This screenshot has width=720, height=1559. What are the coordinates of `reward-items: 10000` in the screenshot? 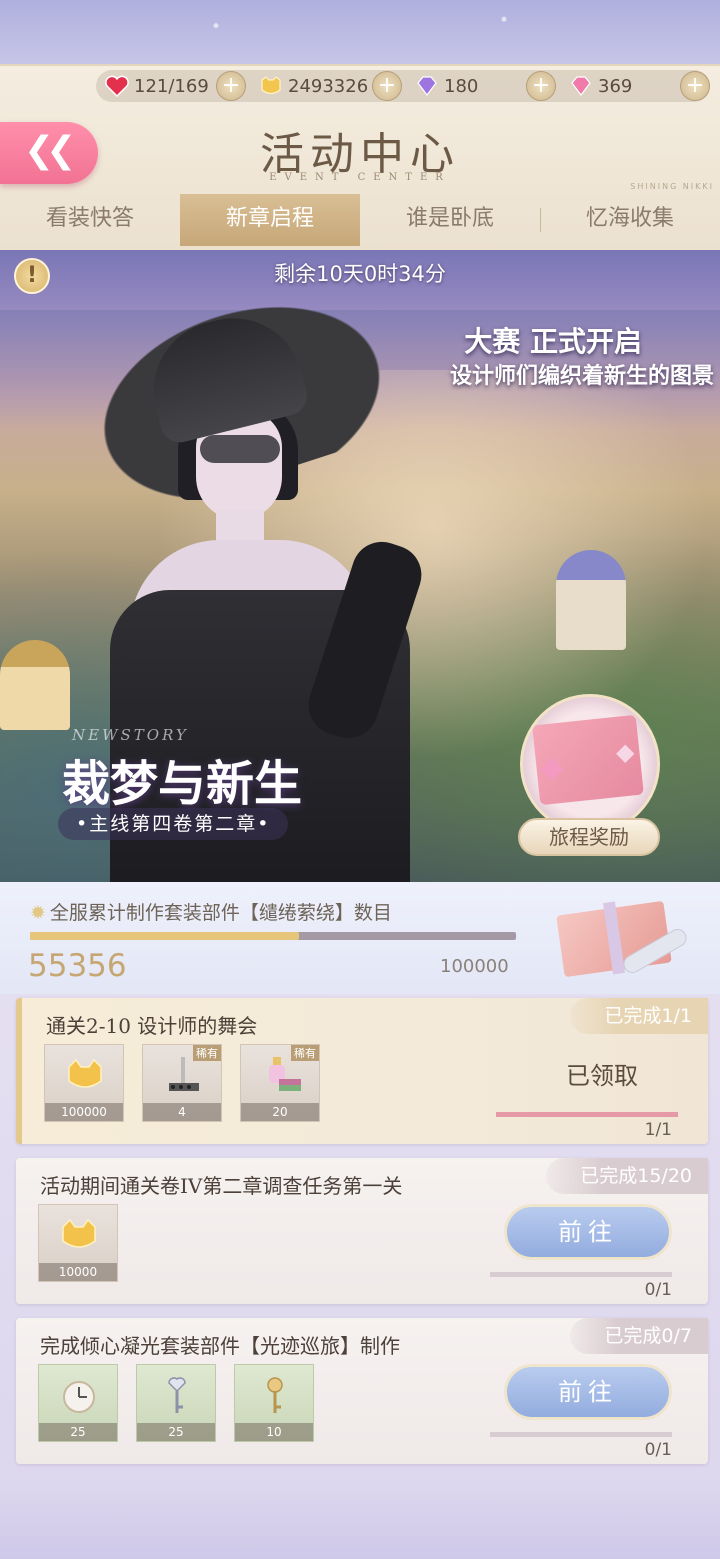 It's located at (78, 1243).